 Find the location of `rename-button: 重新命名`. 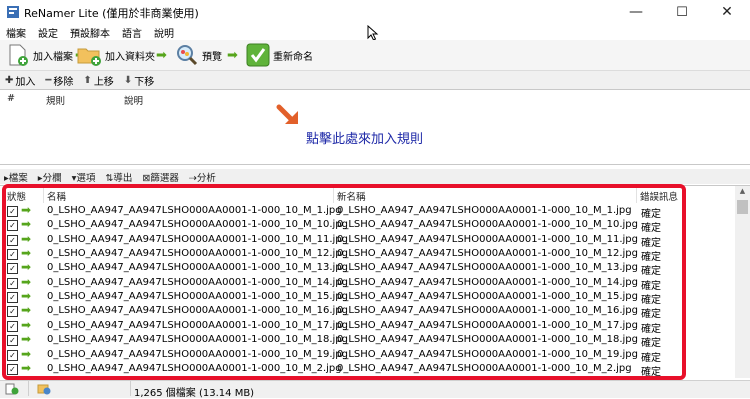

rename-button: 重新命名 is located at coordinates (279, 55).